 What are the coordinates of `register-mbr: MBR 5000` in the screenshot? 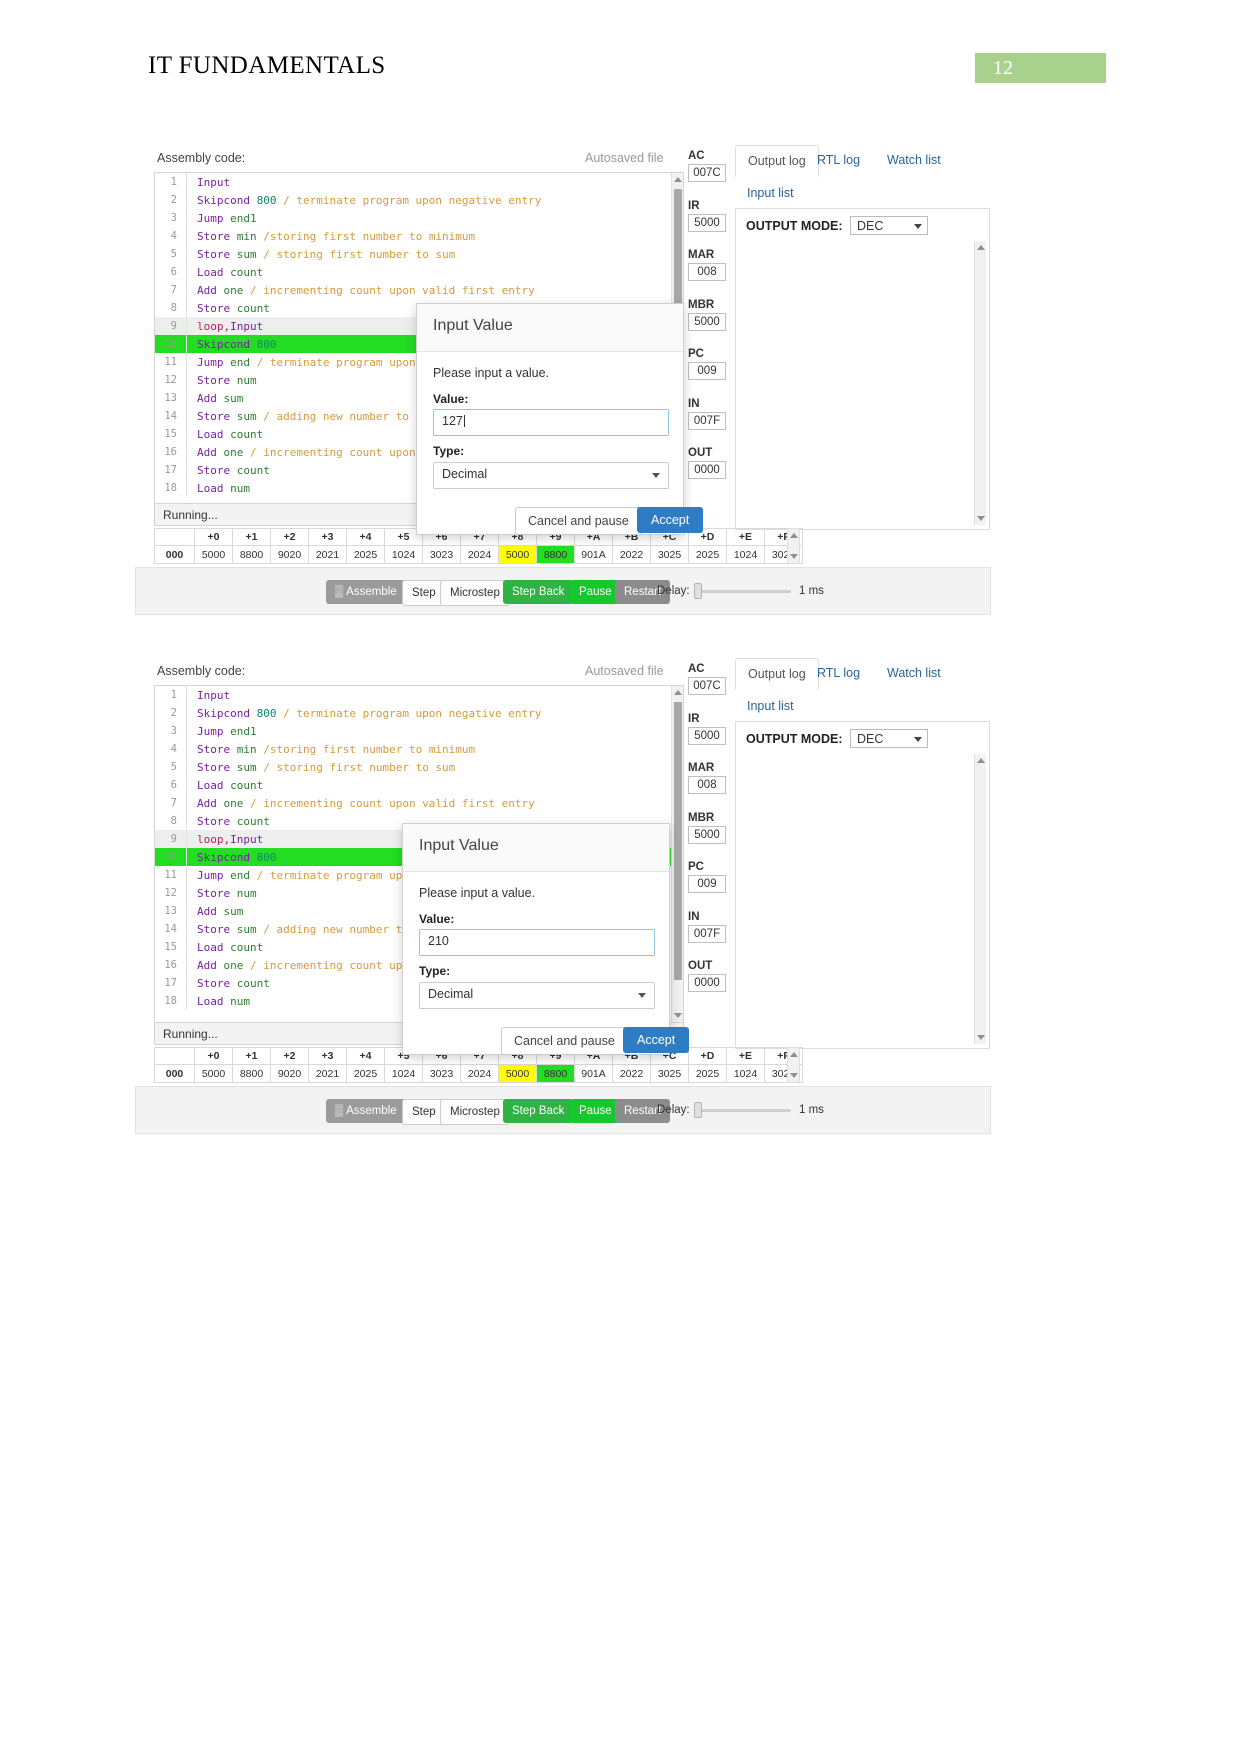 It's located at (707, 828).